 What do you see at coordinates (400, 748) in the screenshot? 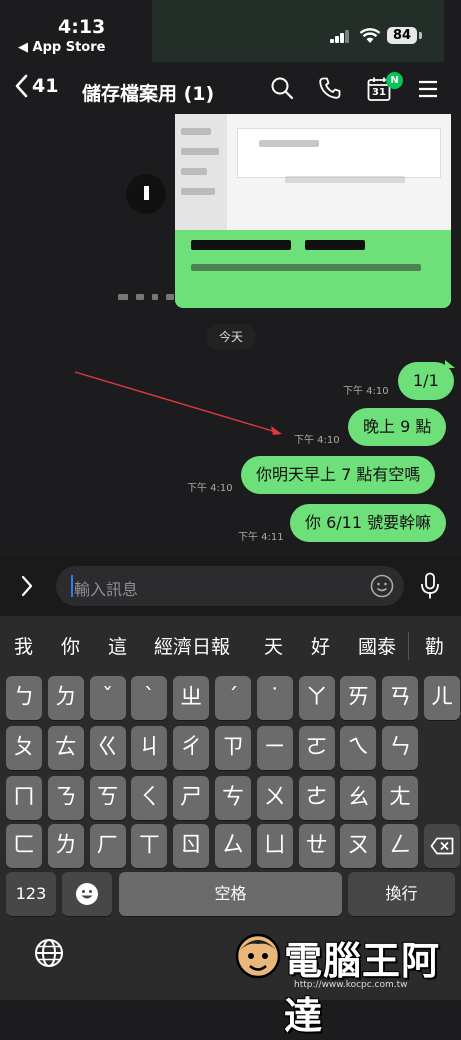
I see `key-2-10: ㄣ` at bounding box center [400, 748].